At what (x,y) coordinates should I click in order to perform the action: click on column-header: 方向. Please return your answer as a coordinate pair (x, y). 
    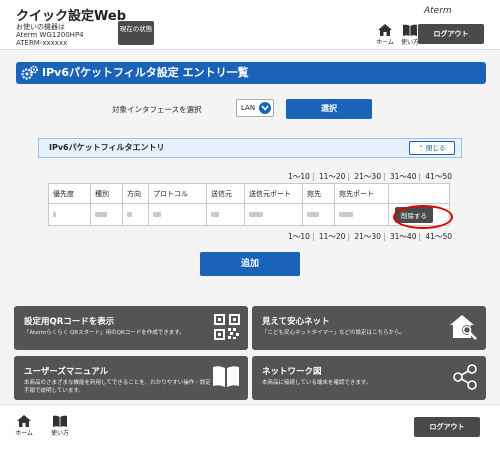
    Looking at the image, I should click on (135, 193).